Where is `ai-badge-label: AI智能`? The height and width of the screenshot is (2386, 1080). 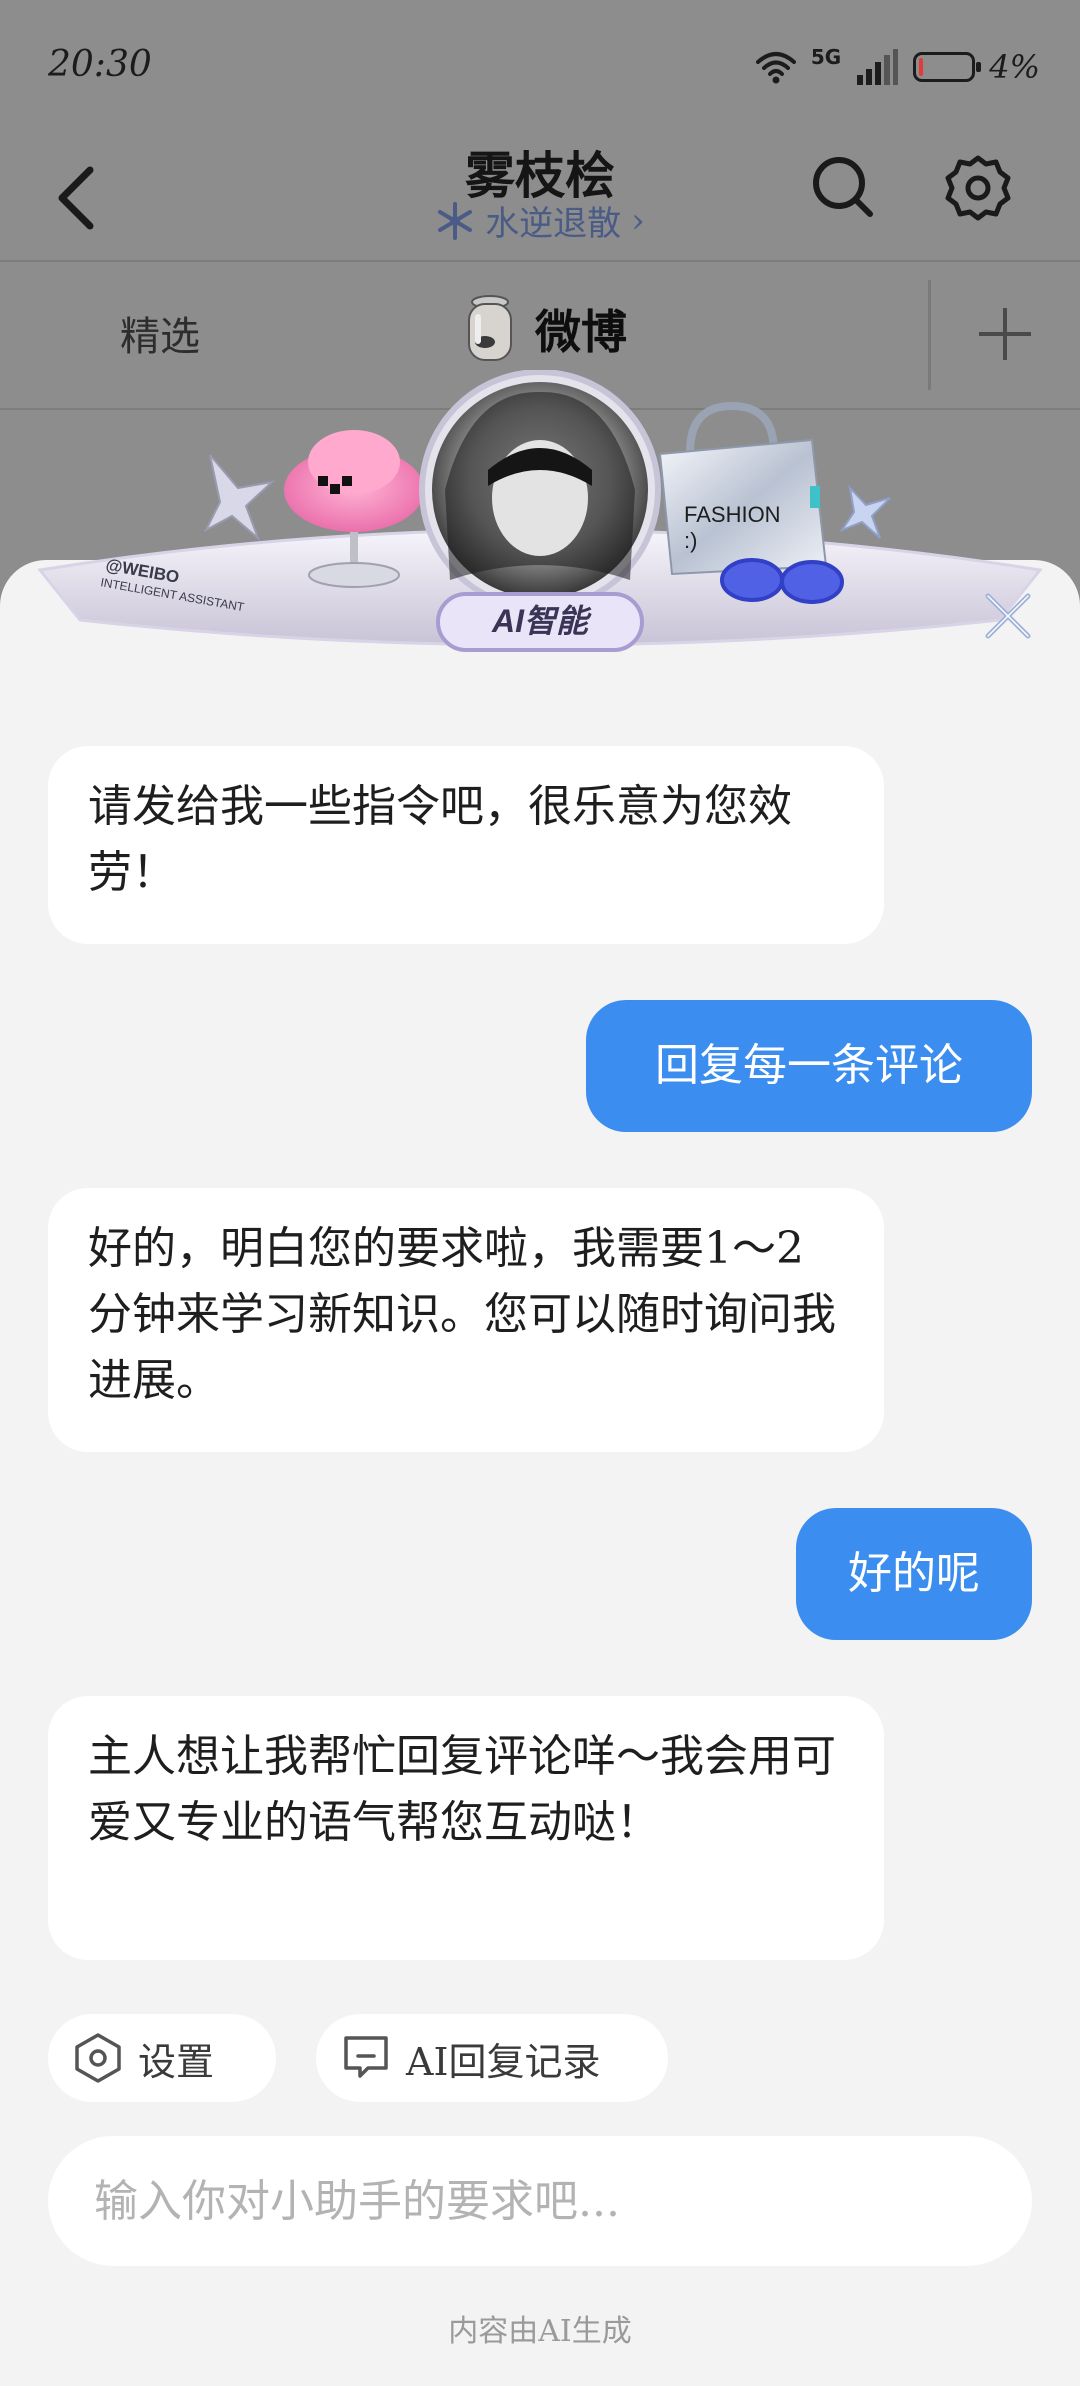
ai-badge-label: AI智能 is located at coordinates (541, 621).